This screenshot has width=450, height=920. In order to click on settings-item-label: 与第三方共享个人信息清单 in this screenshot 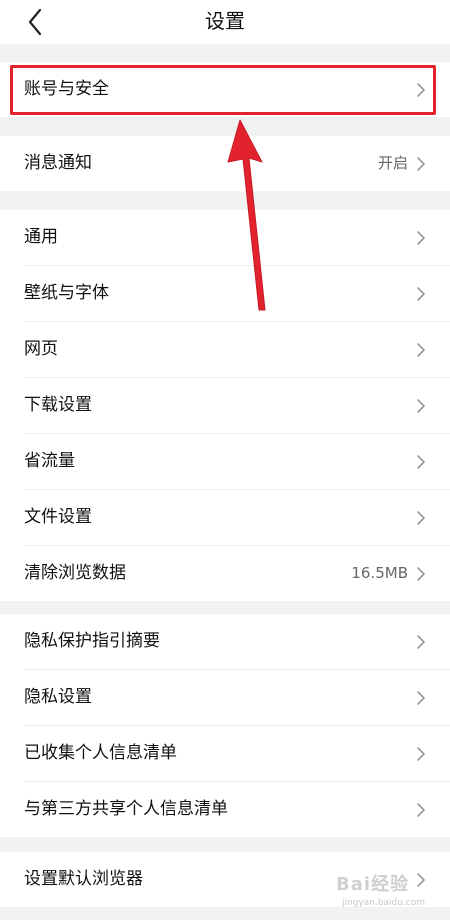, I will do `click(126, 809)`.